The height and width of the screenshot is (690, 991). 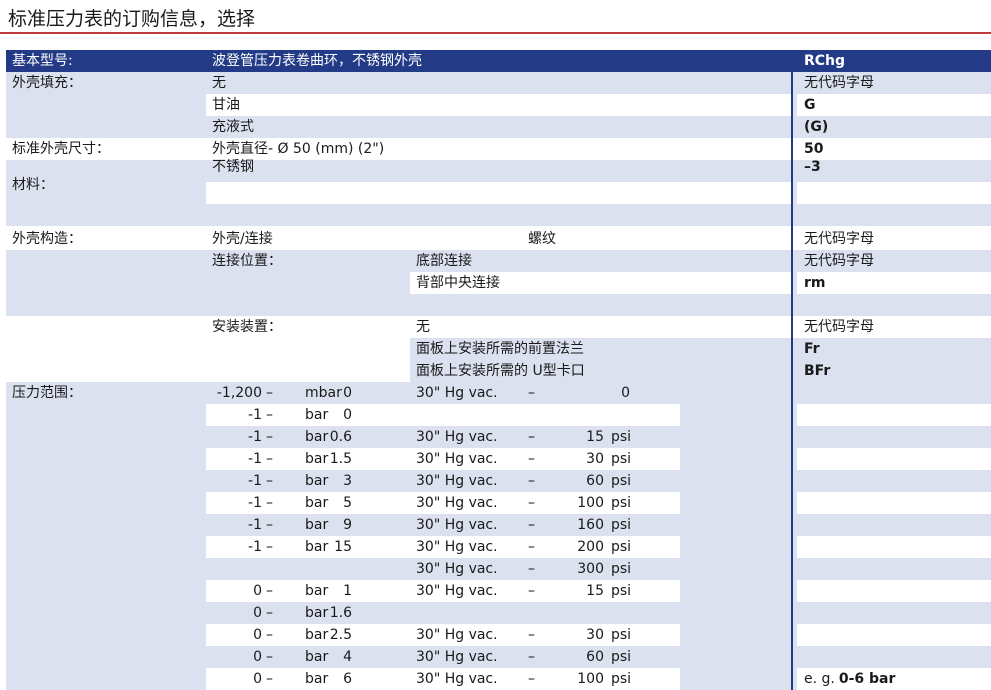 What do you see at coordinates (590, 569) in the screenshot?
I see `psi-value: 300` at bounding box center [590, 569].